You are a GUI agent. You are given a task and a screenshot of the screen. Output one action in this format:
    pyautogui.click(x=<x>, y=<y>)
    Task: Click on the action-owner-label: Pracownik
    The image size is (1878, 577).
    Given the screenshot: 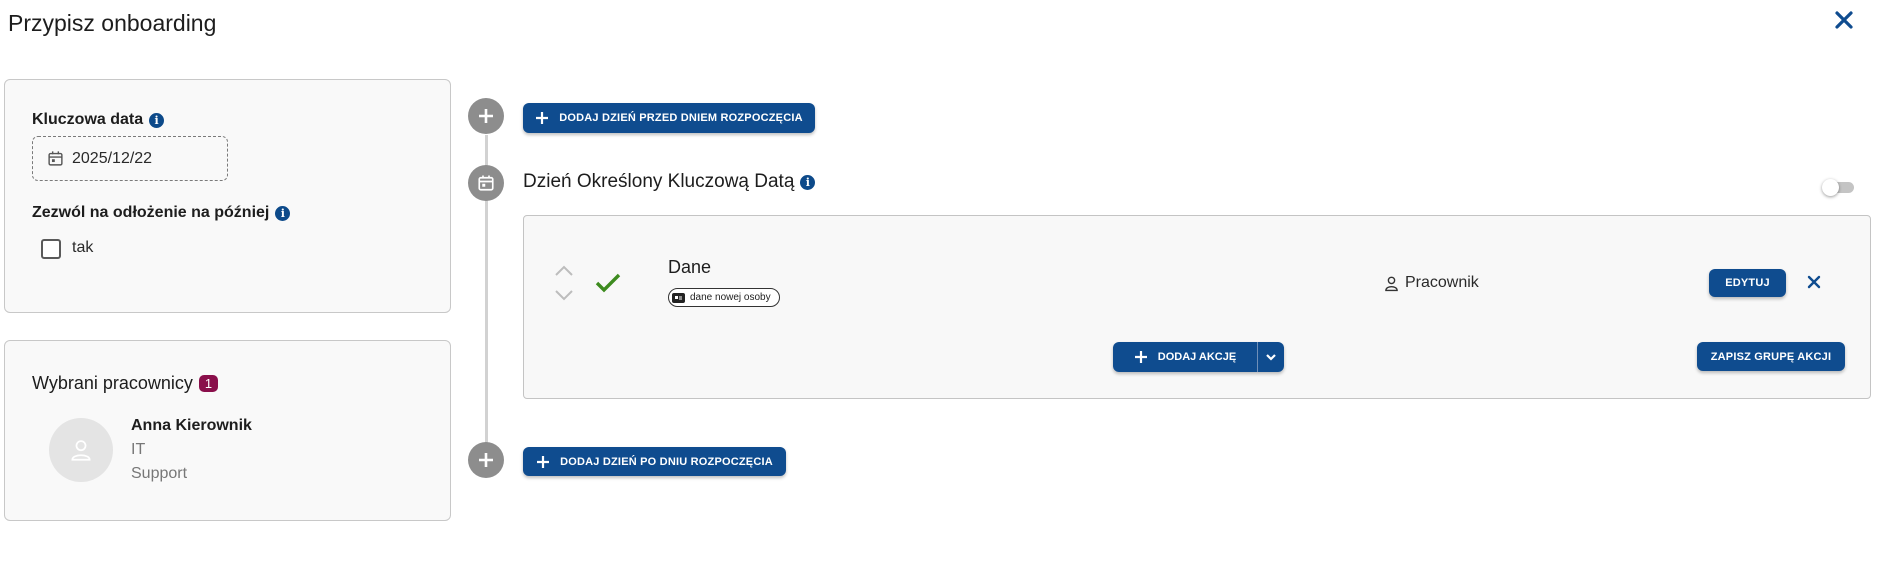 What is the action you would take?
    pyautogui.click(x=1442, y=282)
    